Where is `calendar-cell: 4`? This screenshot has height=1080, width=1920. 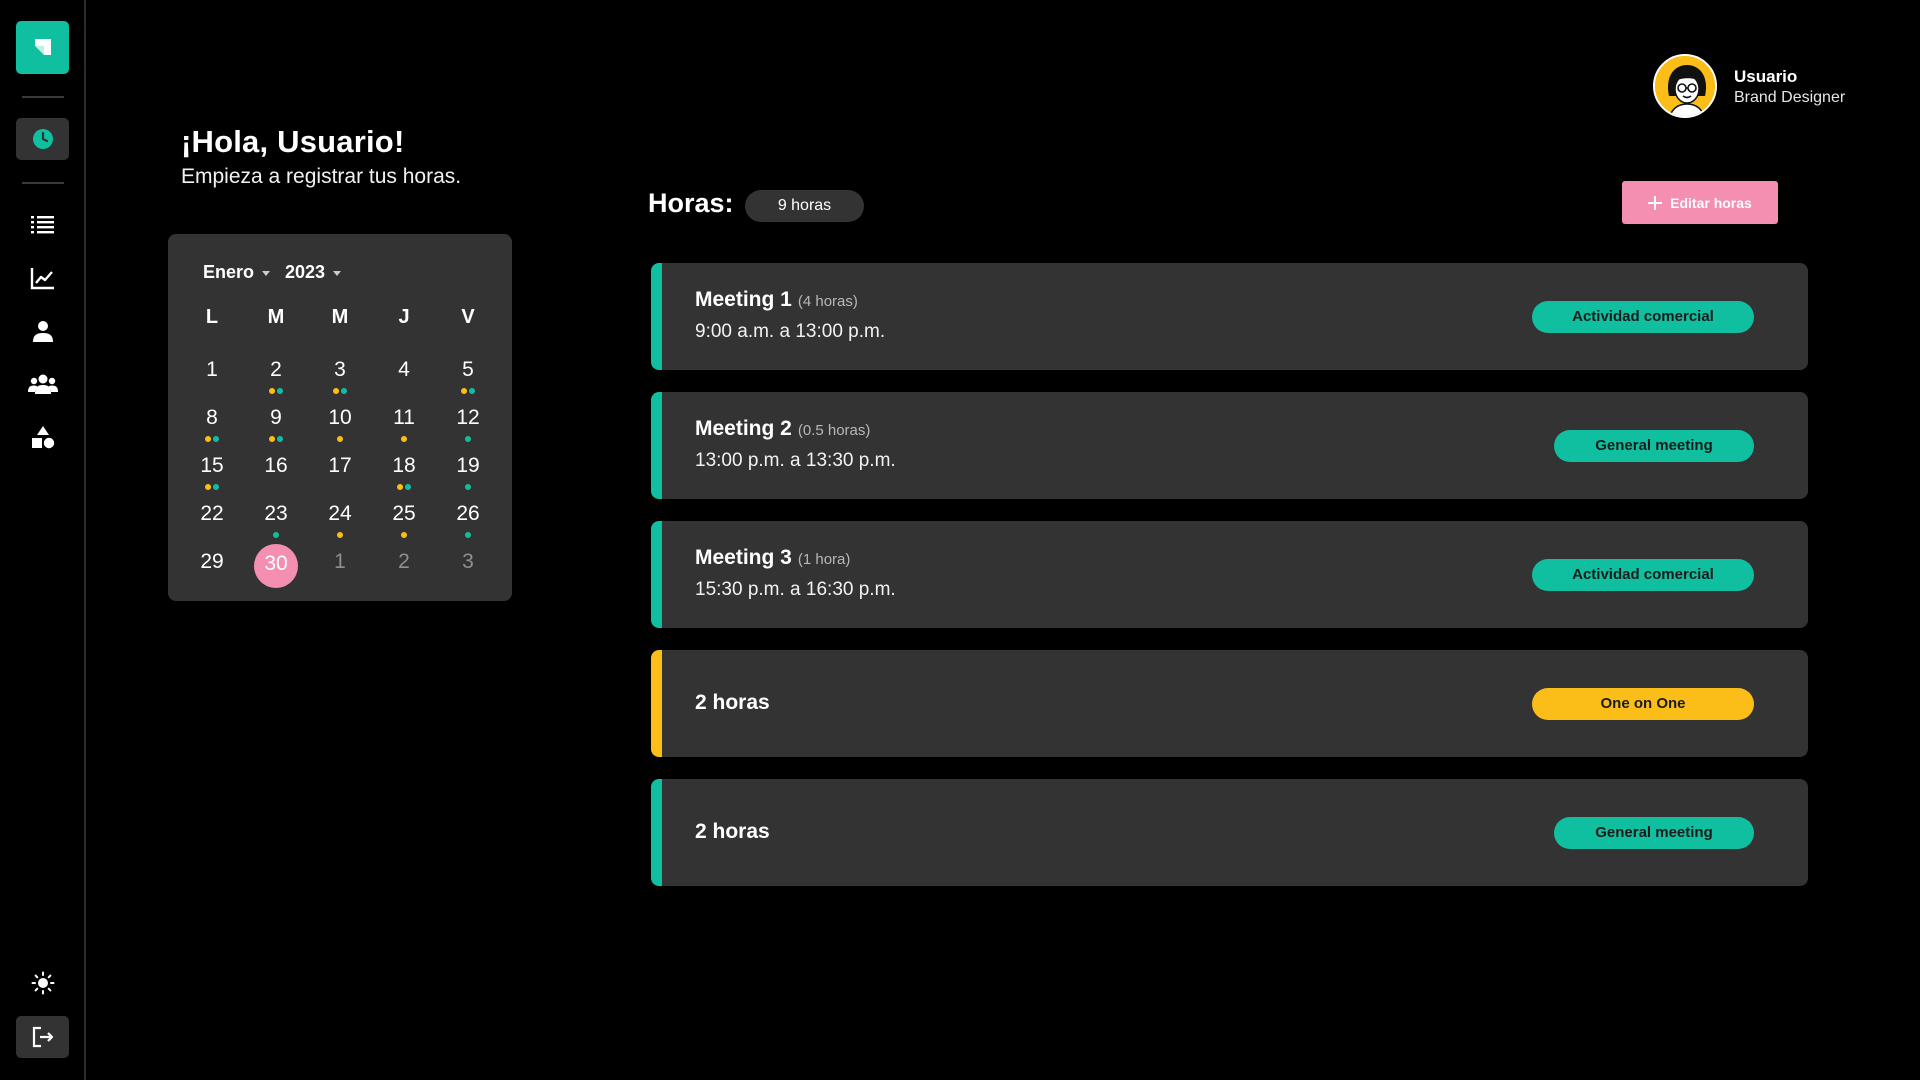
calendar-cell: 4 is located at coordinates (404, 376).